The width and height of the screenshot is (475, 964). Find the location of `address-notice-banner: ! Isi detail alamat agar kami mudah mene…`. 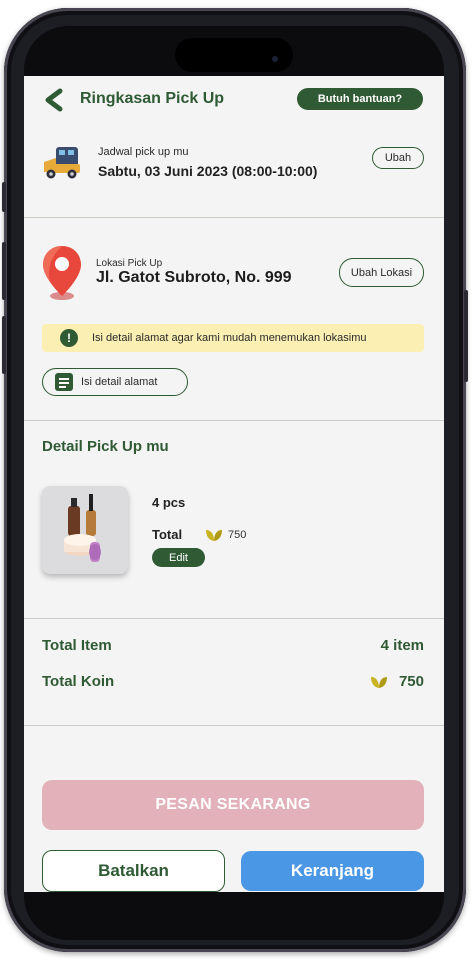

address-notice-banner: ! Isi detail alamat agar kami mudah mene… is located at coordinates (233, 338).